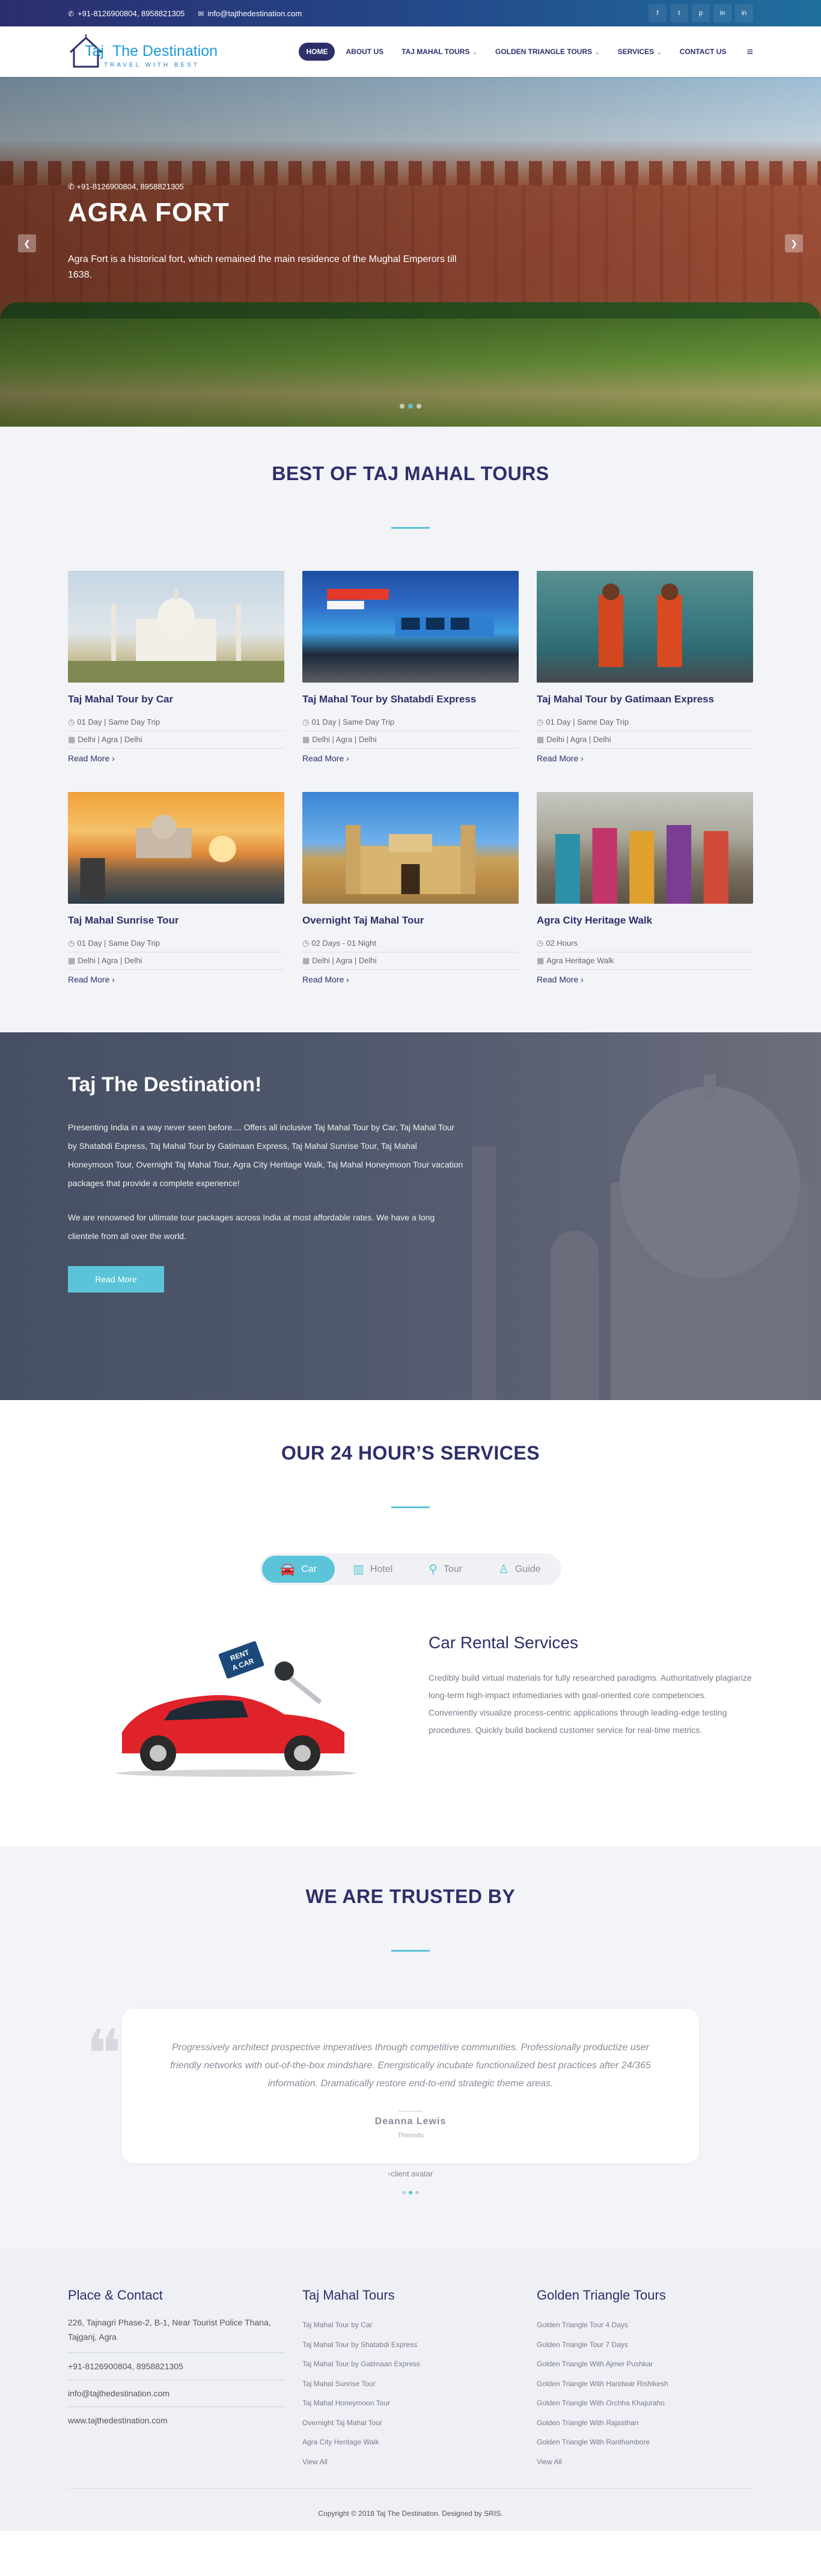 This screenshot has height=2576, width=821. What do you see at coordinates (645, 921) in the screenshot?
I see `tour-title: Agra City Heritage Walk` at bounding box center [645, 921].